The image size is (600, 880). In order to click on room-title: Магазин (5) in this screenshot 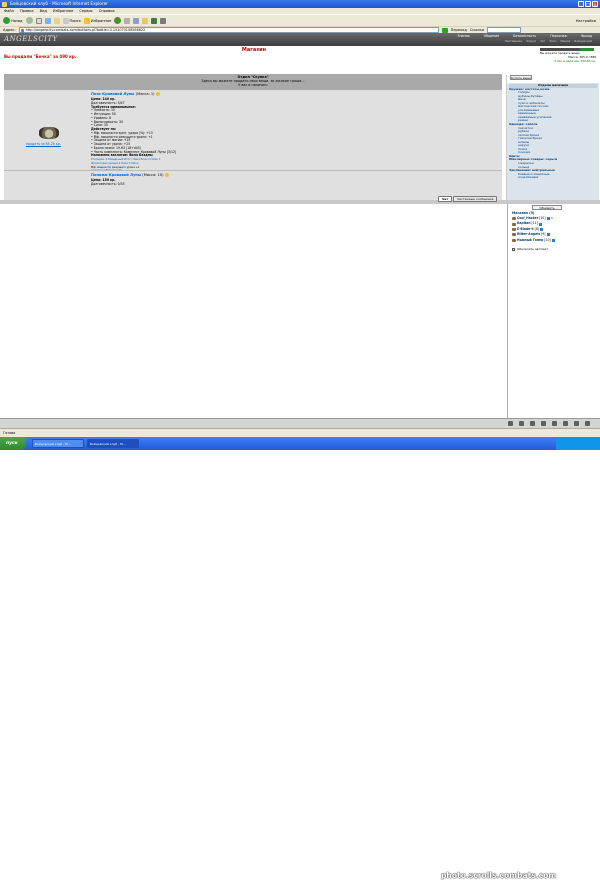, I will do `click(523, 213)`.